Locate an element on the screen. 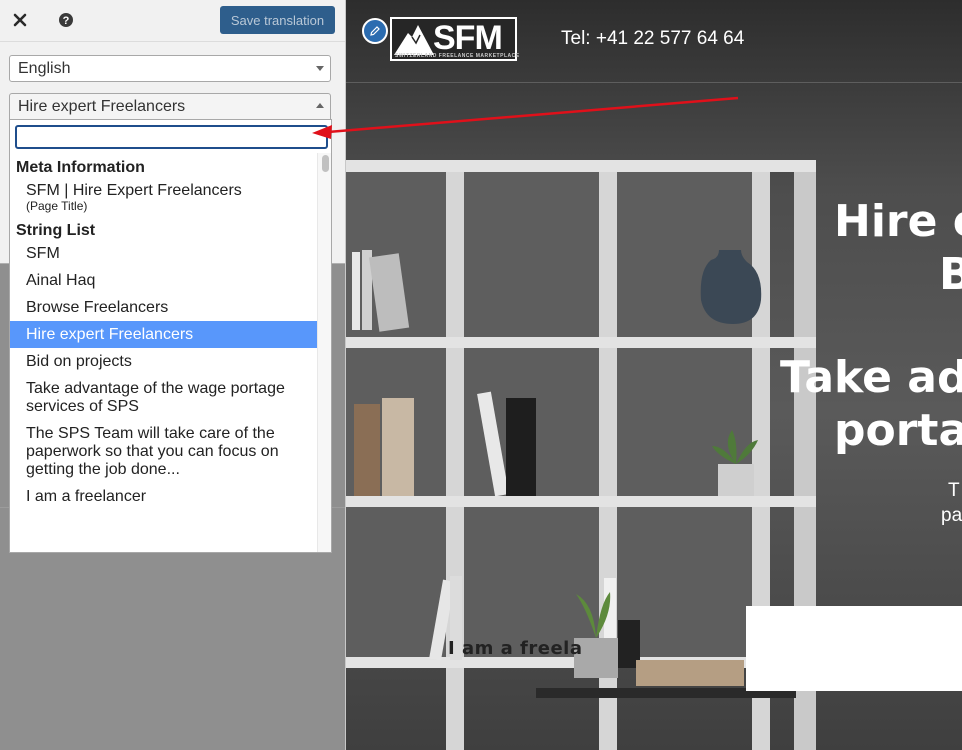 Image resolution: width=962 pixels, height=750 pixels. hero-heading-line: porta is located at coordinates (898, 430).